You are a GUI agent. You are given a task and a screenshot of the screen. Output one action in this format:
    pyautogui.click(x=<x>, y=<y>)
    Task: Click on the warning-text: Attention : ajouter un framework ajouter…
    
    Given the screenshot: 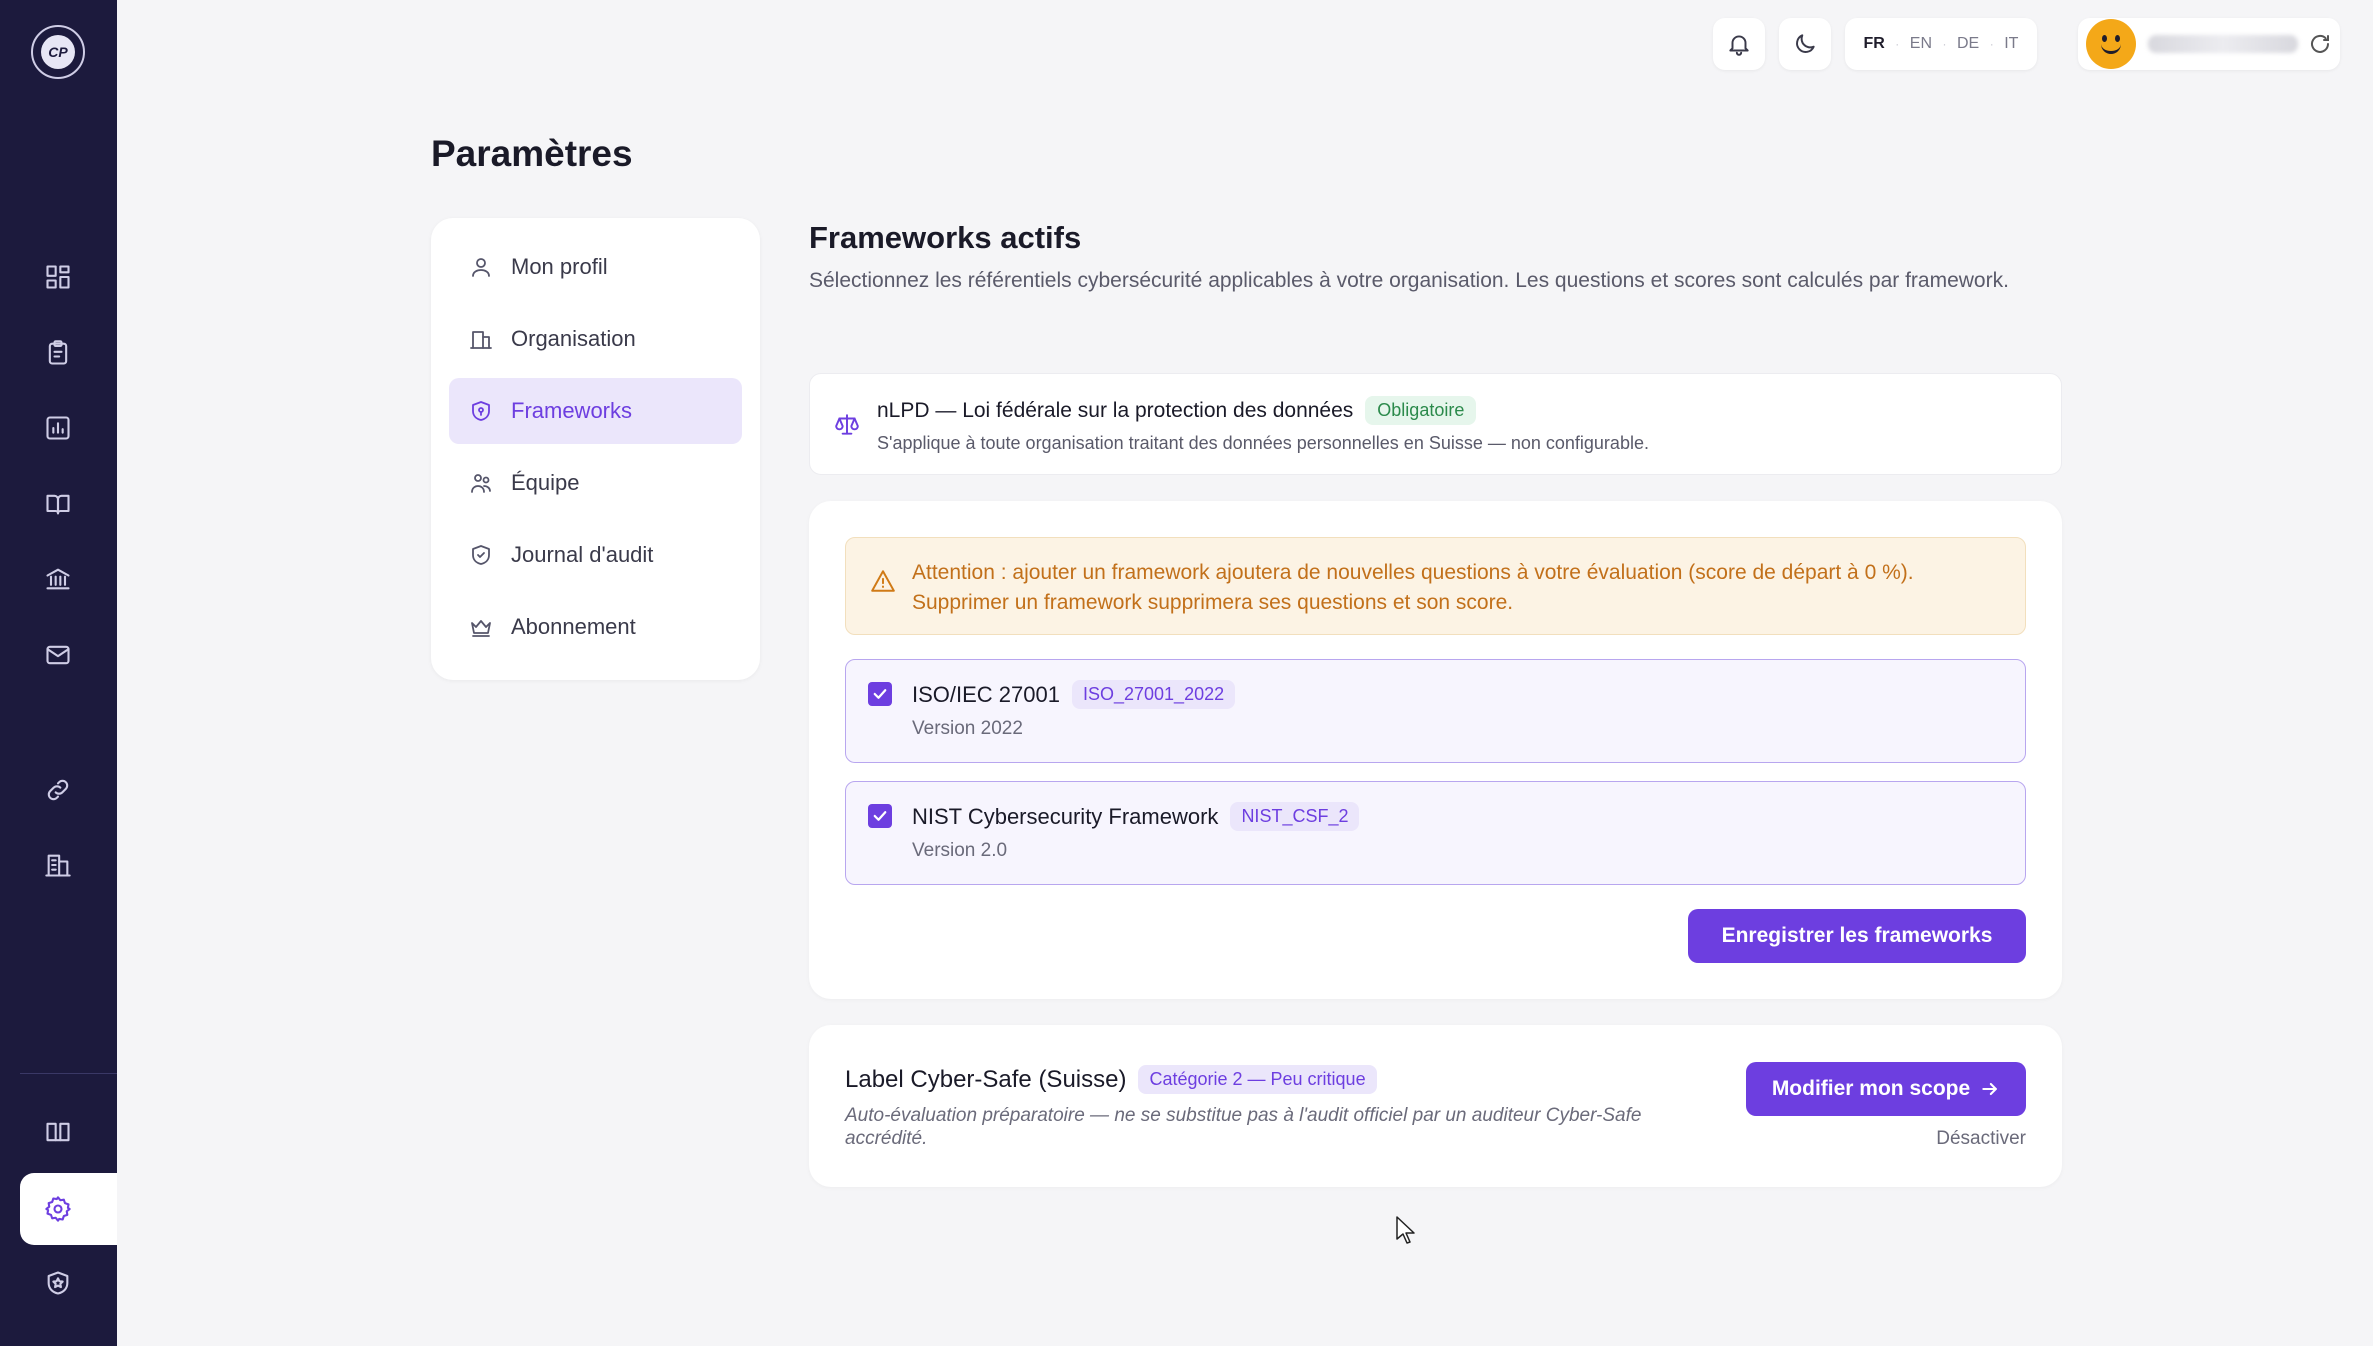 What is the action you would take?
    pyautogui.click(x=1413, y=587)
    